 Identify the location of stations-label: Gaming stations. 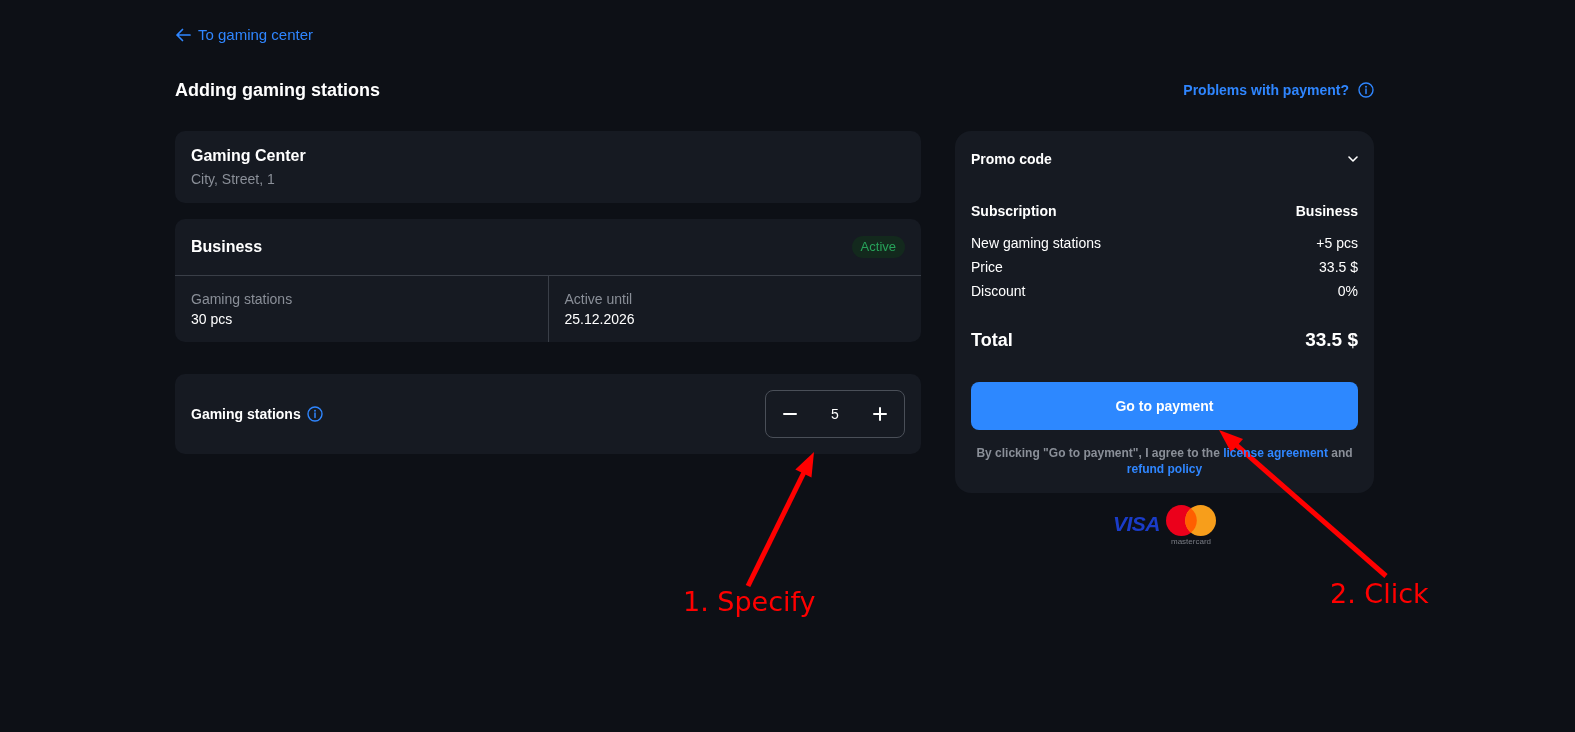
(246, 414).